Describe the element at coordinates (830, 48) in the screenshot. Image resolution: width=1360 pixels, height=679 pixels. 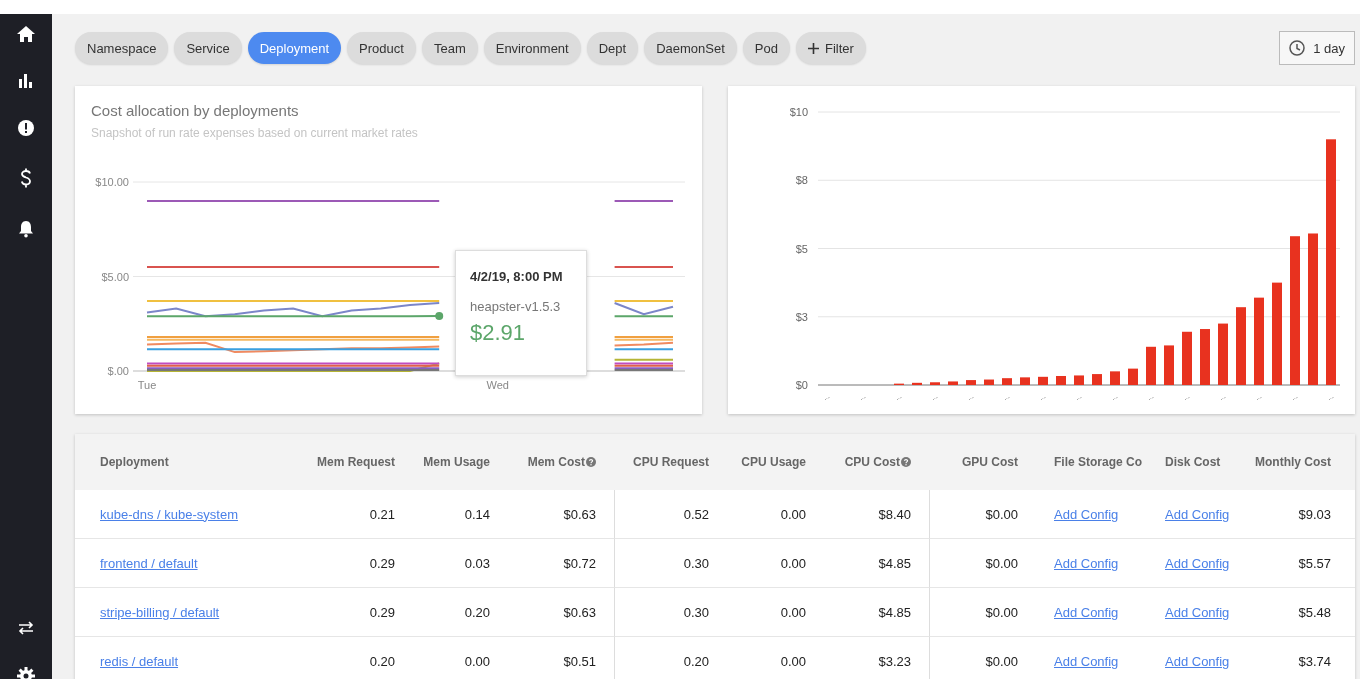
I see `add-filter-button: Filter` at that location.